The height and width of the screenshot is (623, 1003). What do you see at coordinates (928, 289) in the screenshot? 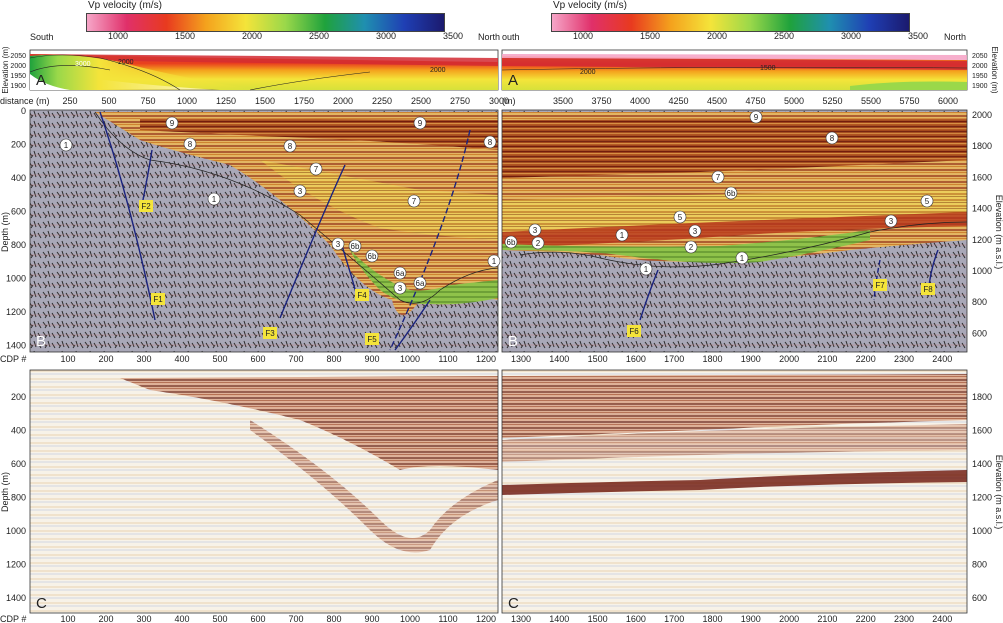
I see `fault-label-f8: F8` at bounding box center [928, 289].